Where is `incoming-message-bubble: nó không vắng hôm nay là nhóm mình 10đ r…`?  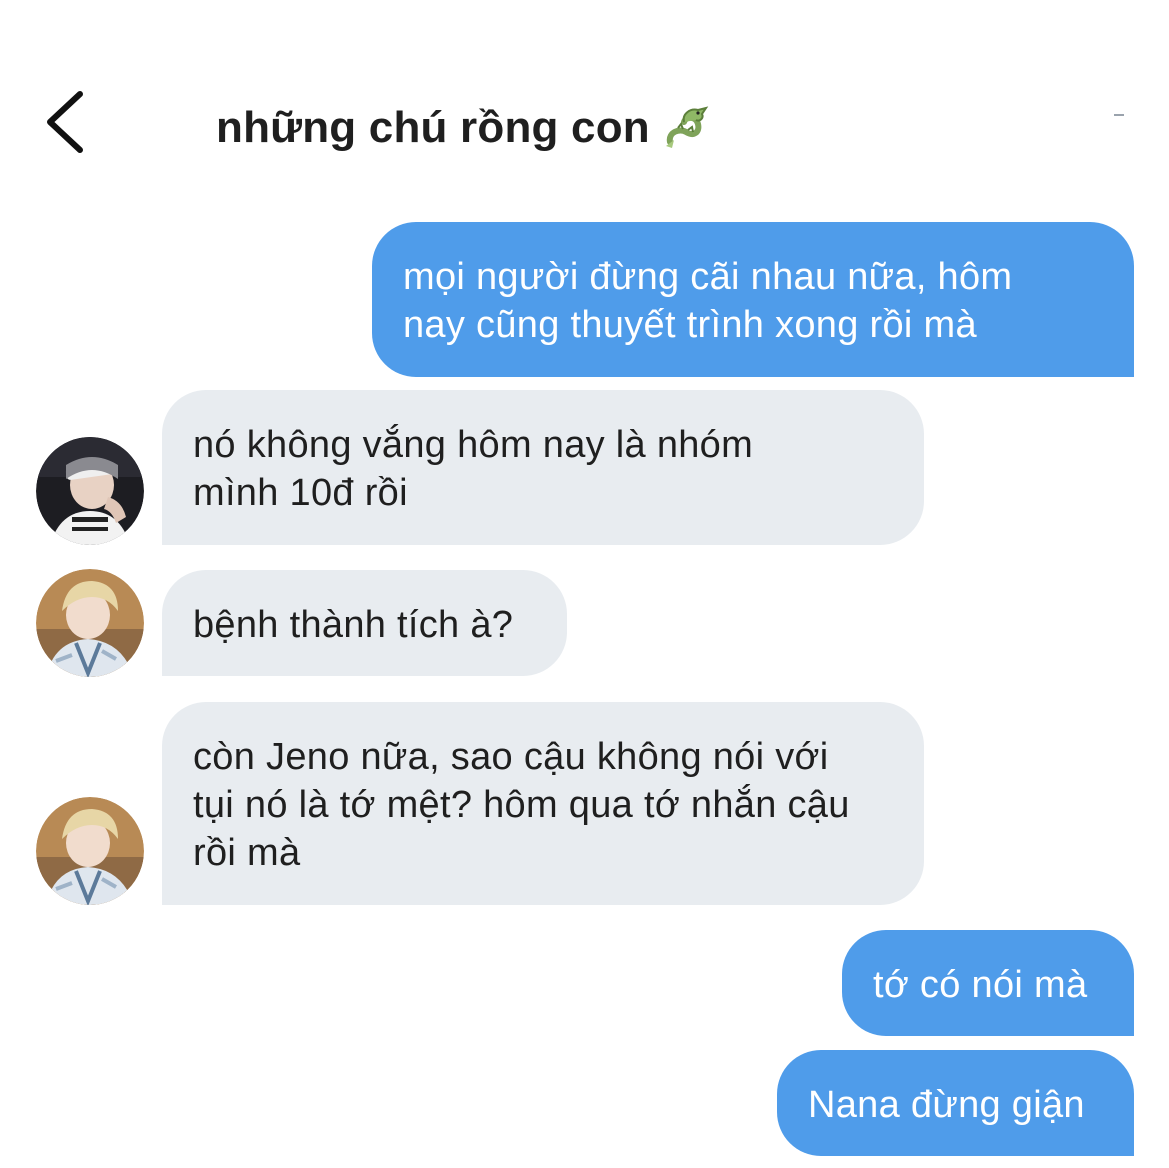 incoming-message-bubble: nó không vắng hôm nay là nhóm mình 10đ r… is located at coordinates (543, 467).